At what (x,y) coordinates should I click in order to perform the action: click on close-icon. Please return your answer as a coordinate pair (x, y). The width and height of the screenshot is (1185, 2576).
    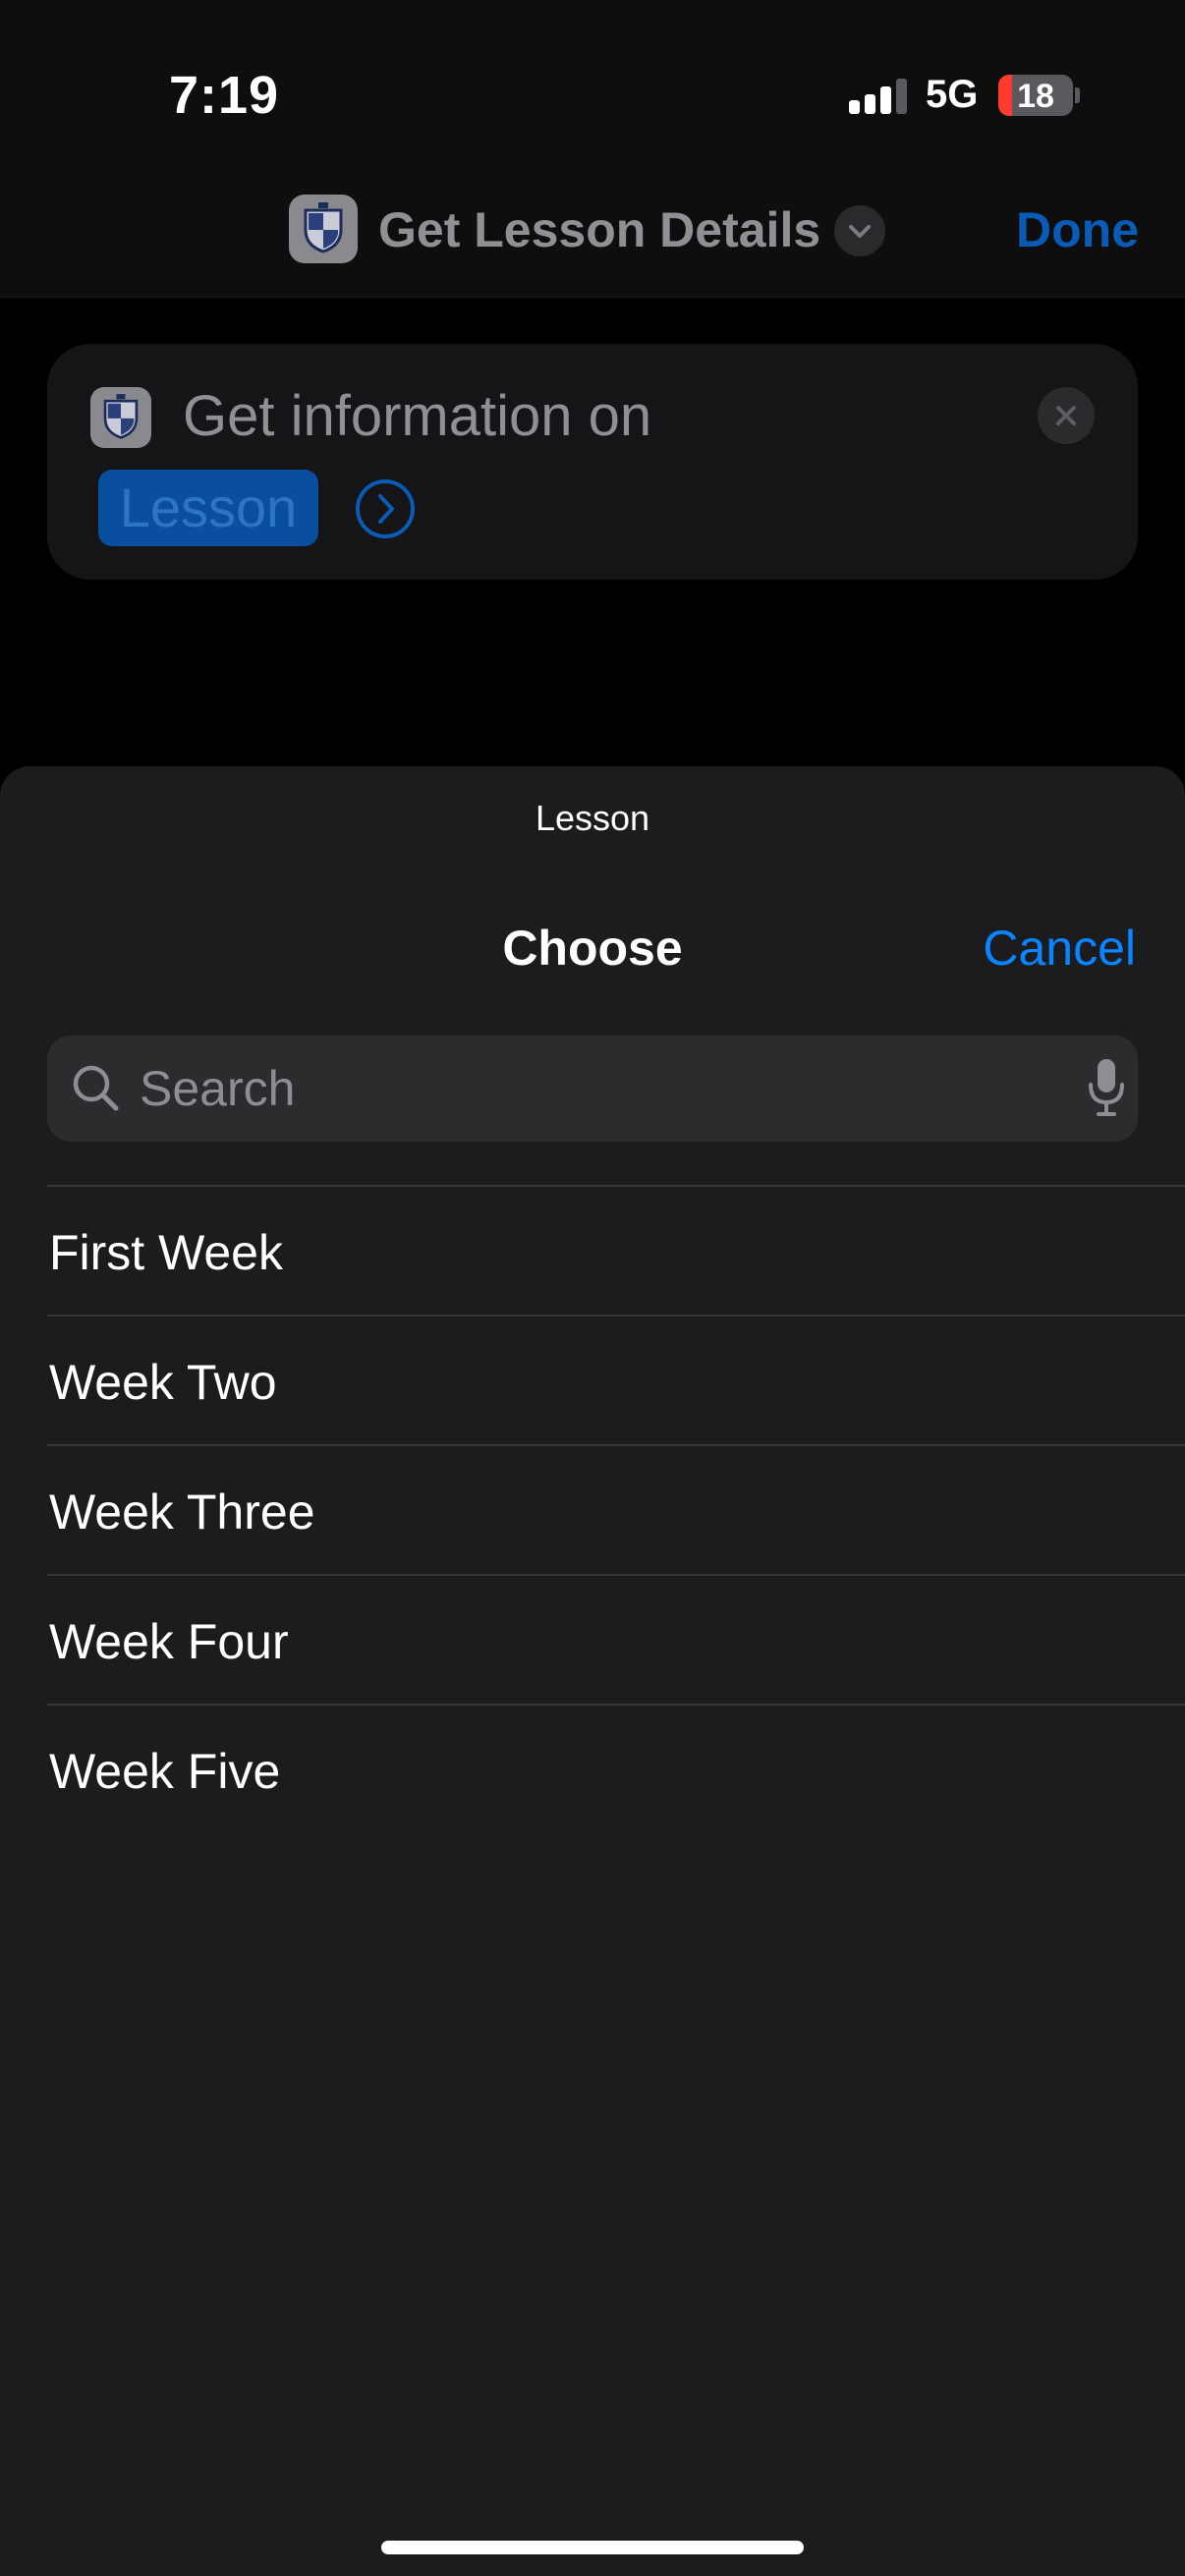
    Looking at the image, I should click on (1067, 415).